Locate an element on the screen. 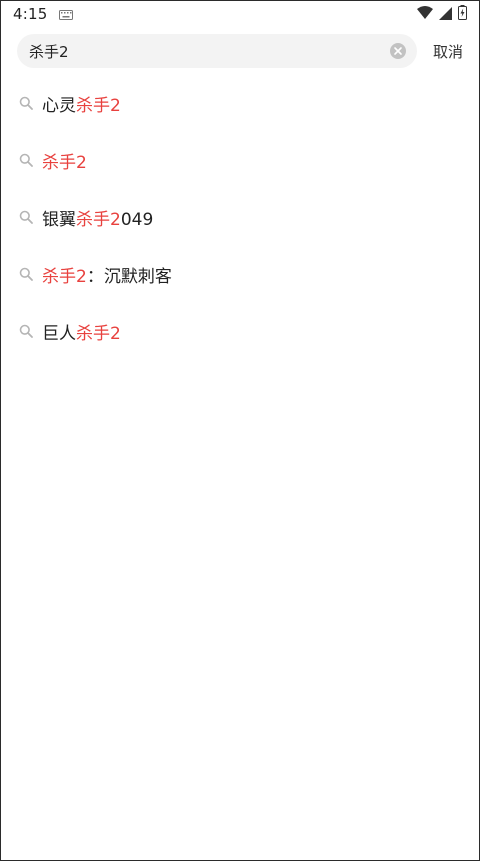 The width and height of the screenshot is (480, 861). suggestion-suffix: 049 is located at coordinates (137, 220).